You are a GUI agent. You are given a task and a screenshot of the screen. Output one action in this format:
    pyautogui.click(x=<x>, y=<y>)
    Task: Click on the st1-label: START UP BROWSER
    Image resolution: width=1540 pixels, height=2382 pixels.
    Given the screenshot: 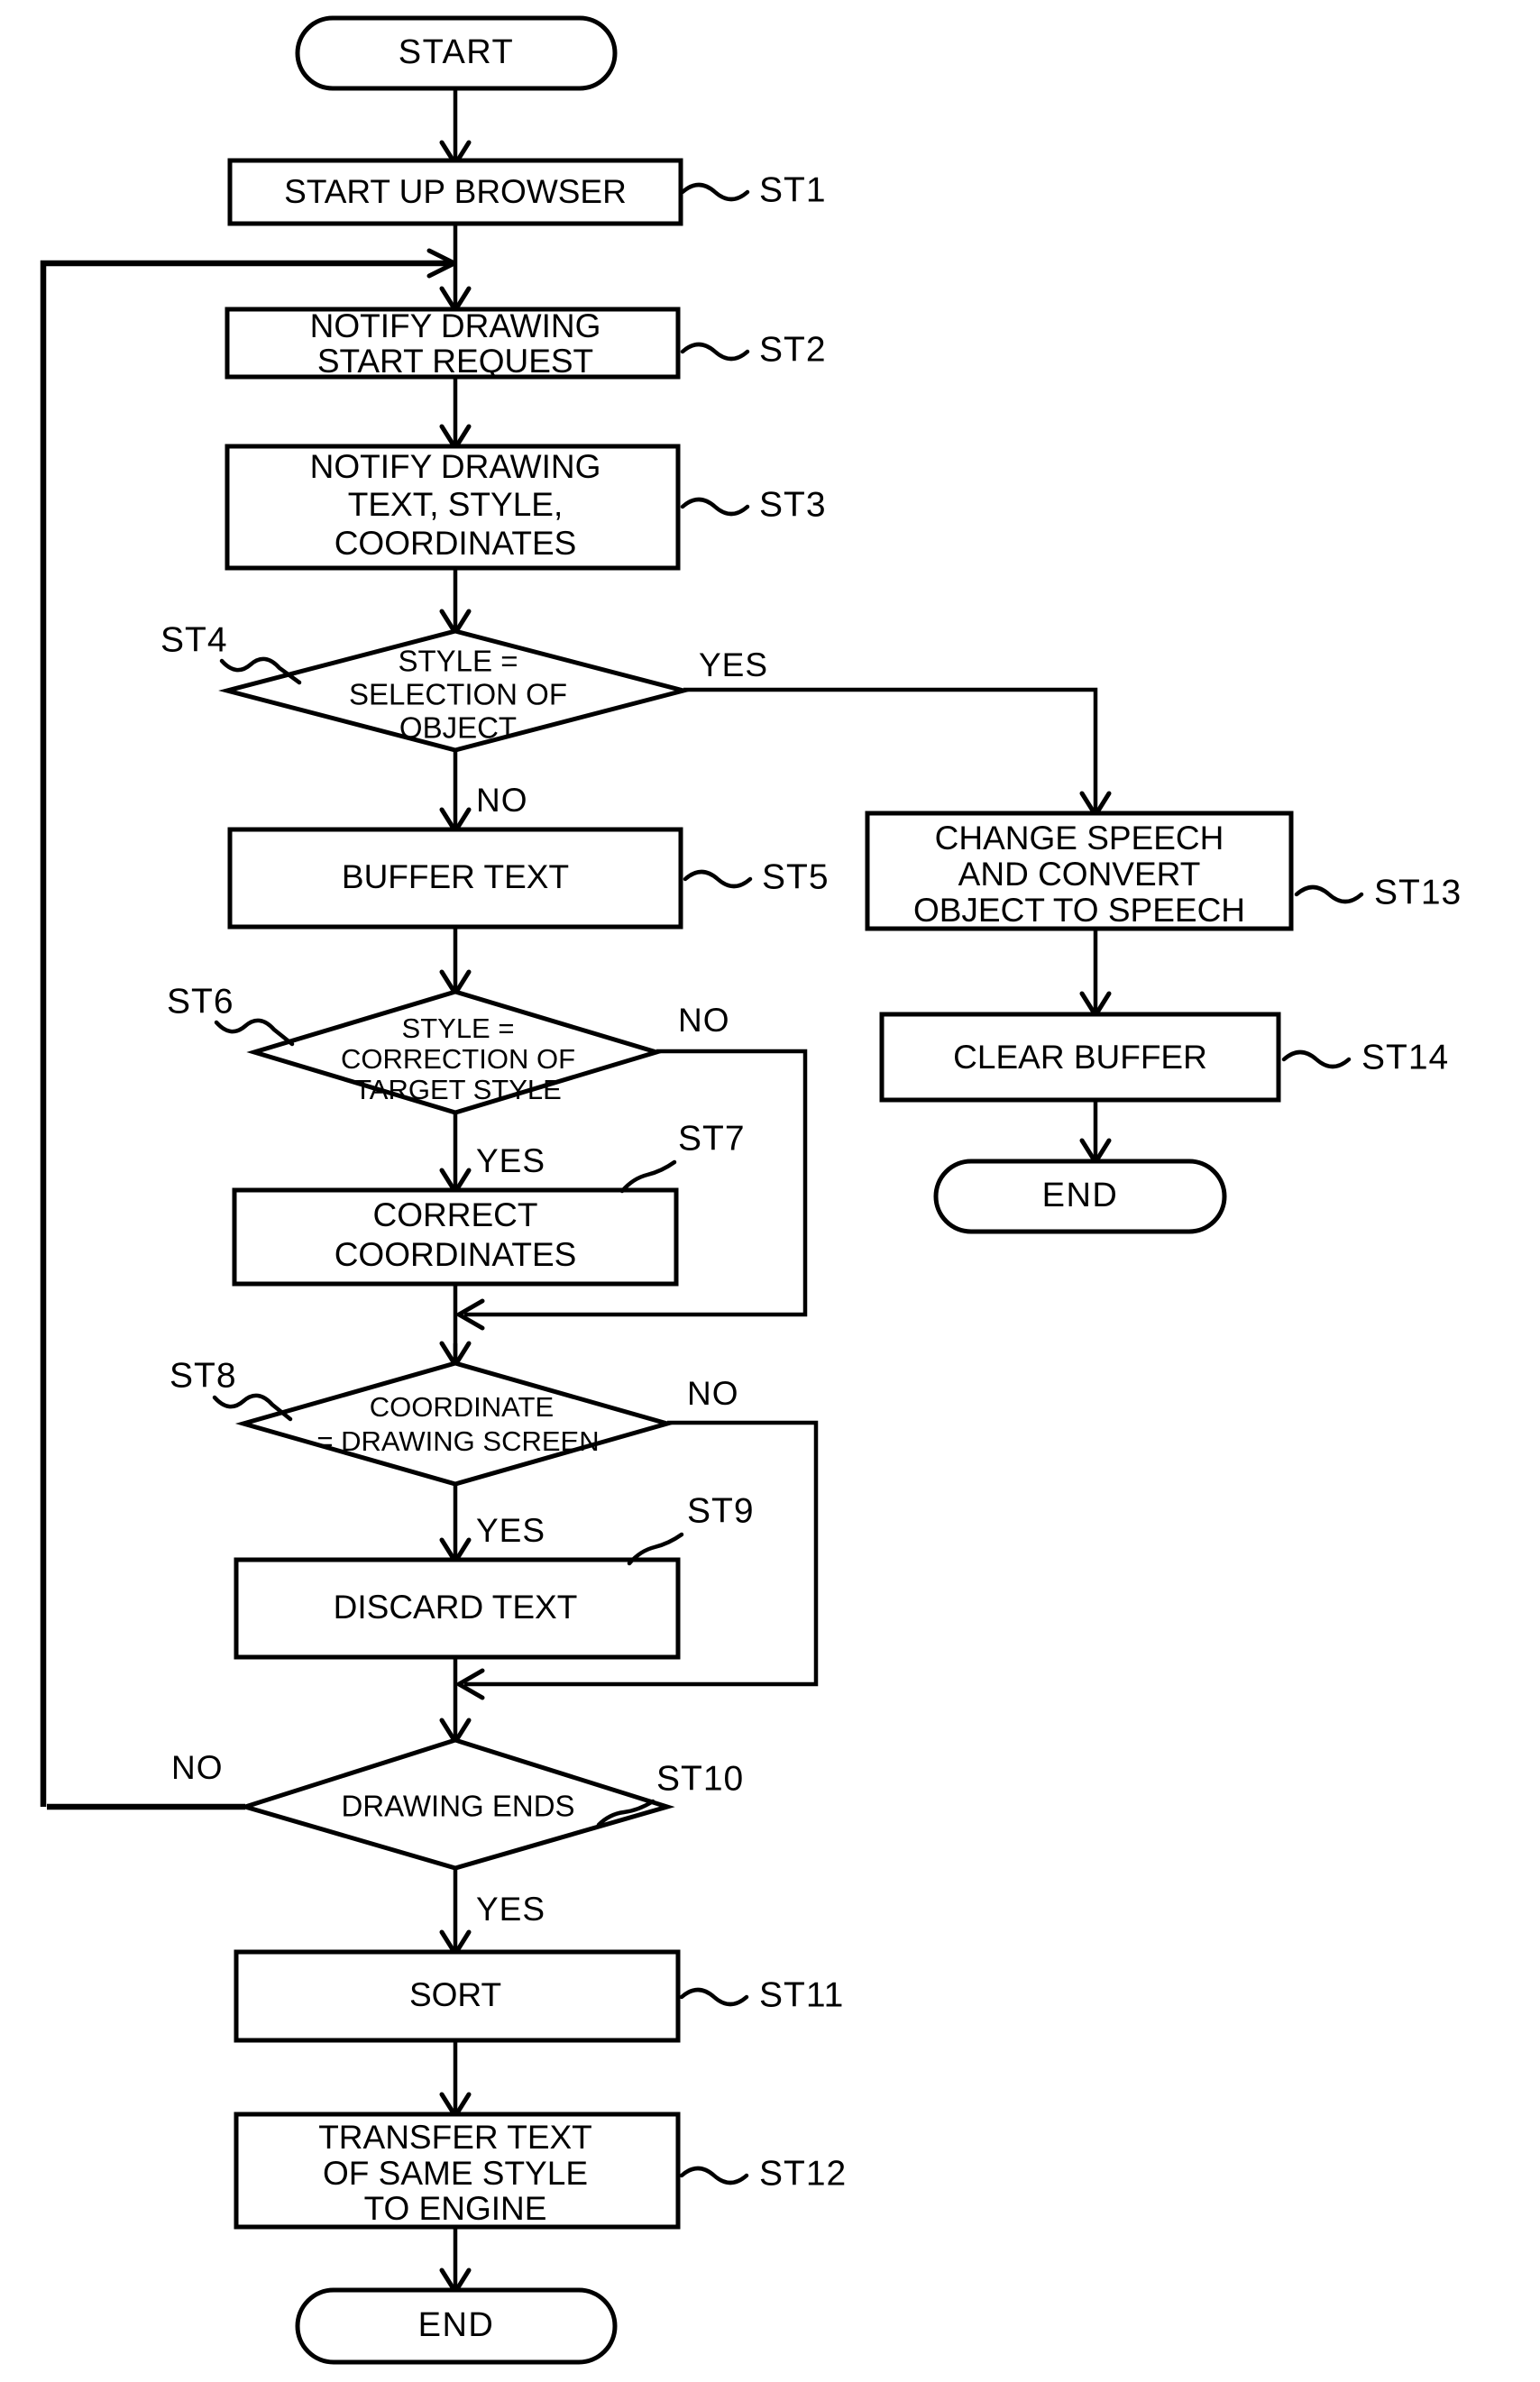 What is the action you would take?
    pyautogui.click(x=455, y=191)
    